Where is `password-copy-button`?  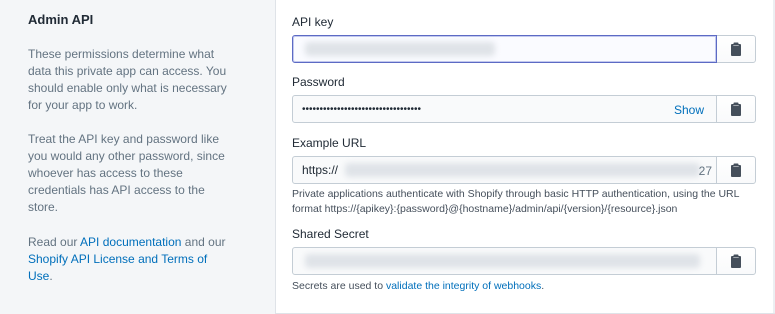 password-copy-button is located at coordinates (736, 109).